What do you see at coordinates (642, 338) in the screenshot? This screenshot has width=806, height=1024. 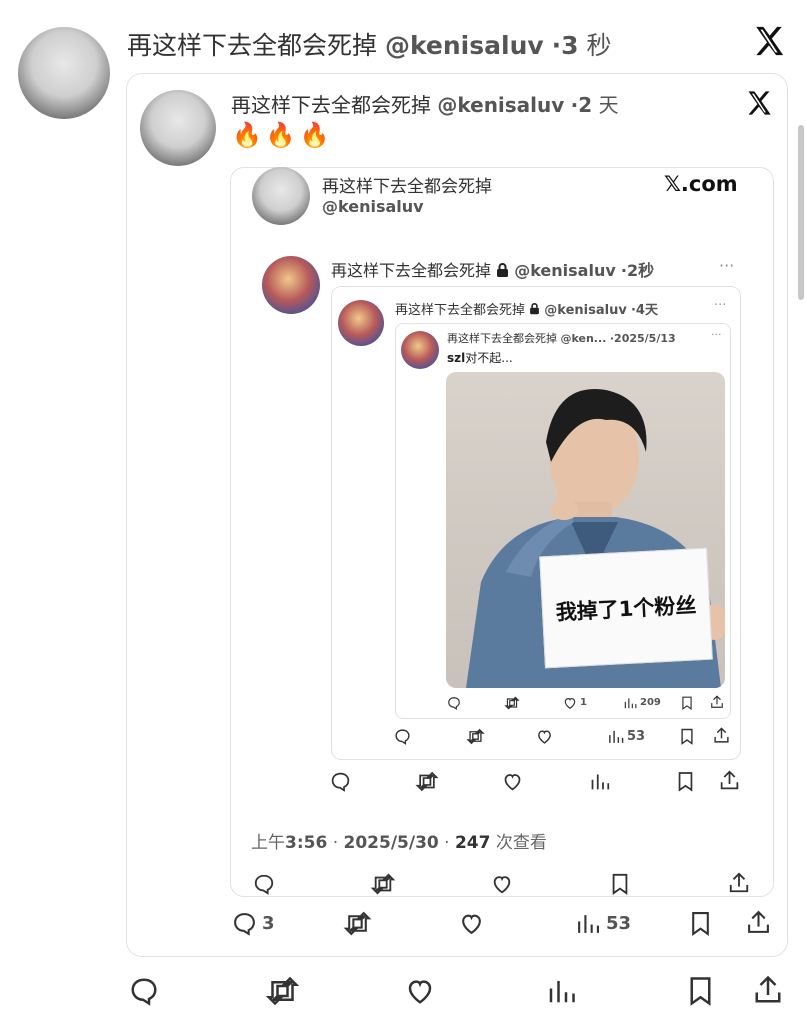 I see `timestamp: ·2025/5/13` at bounding box center [642, 338].